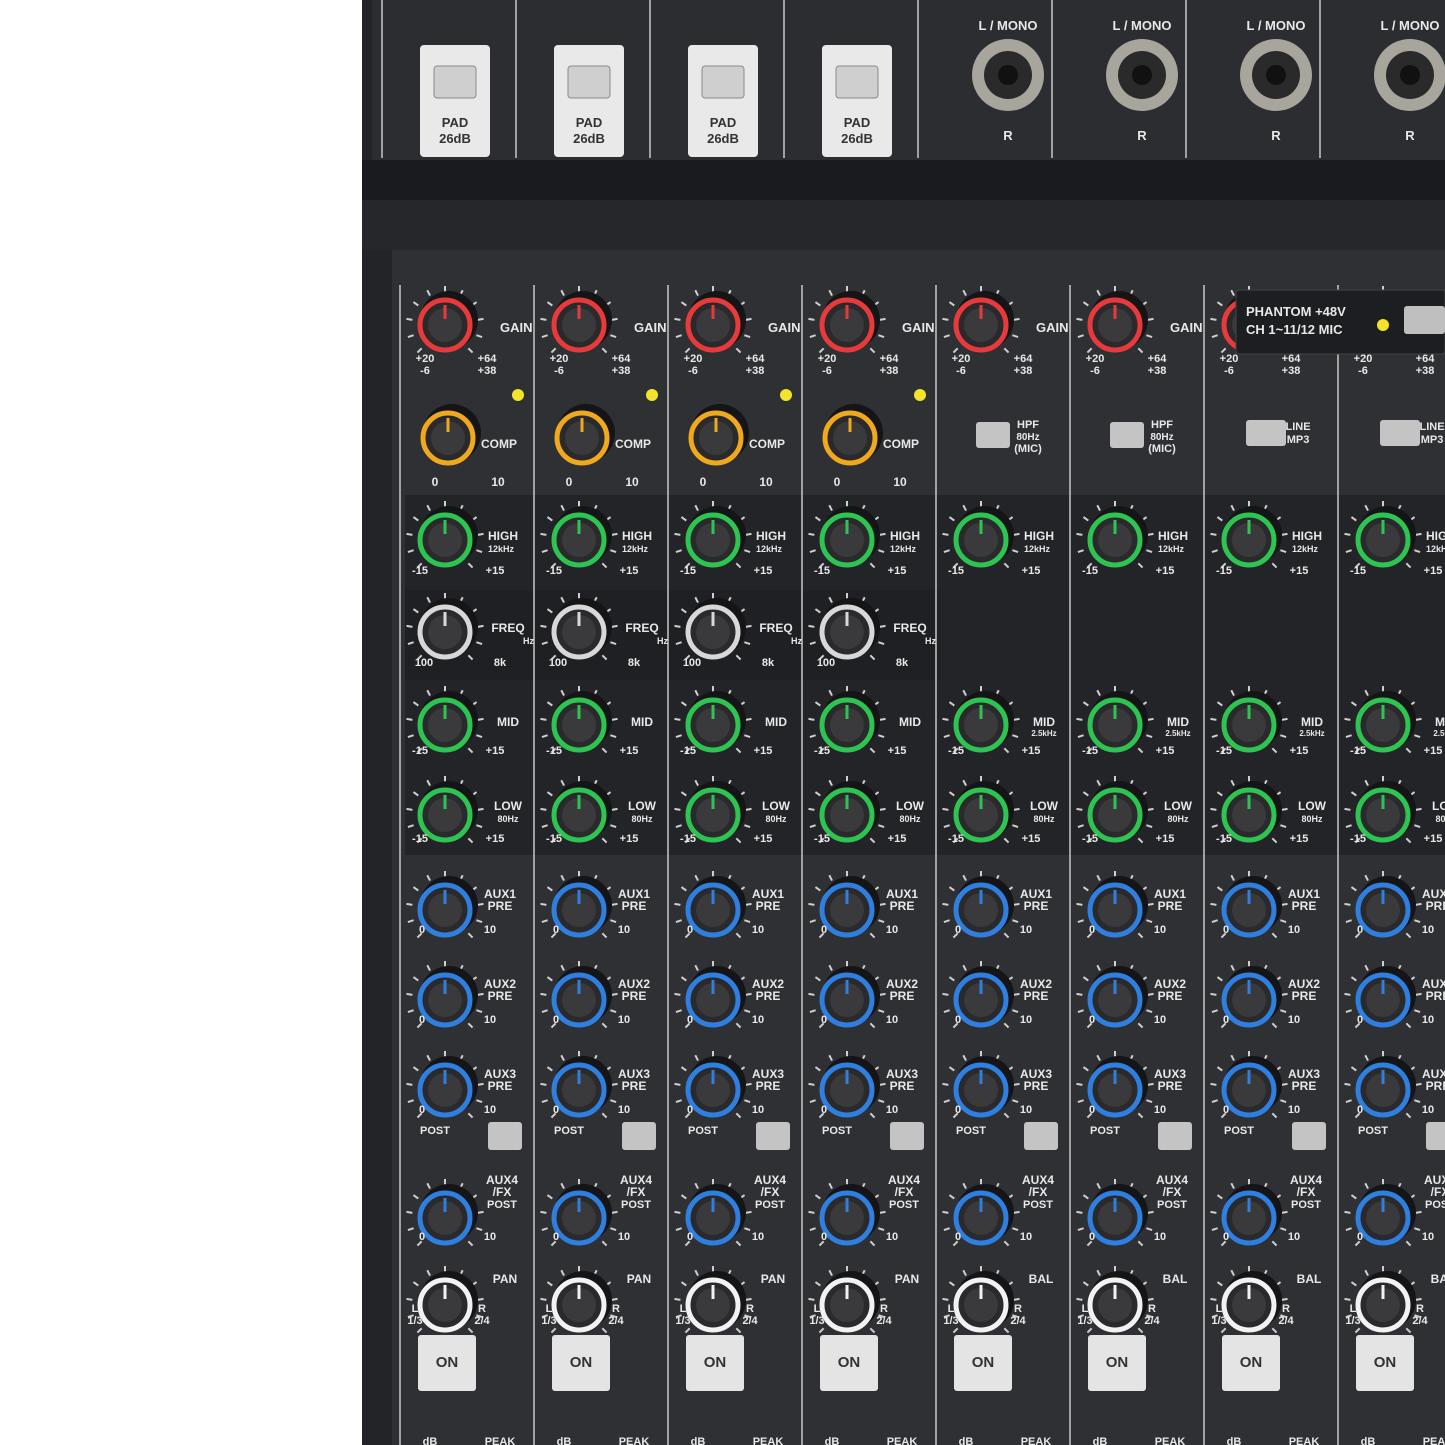  What do you see at coordinates (903, 549) in the screenshot?
I see `high-freq: 12kHz` at bounding box center [903, 549].